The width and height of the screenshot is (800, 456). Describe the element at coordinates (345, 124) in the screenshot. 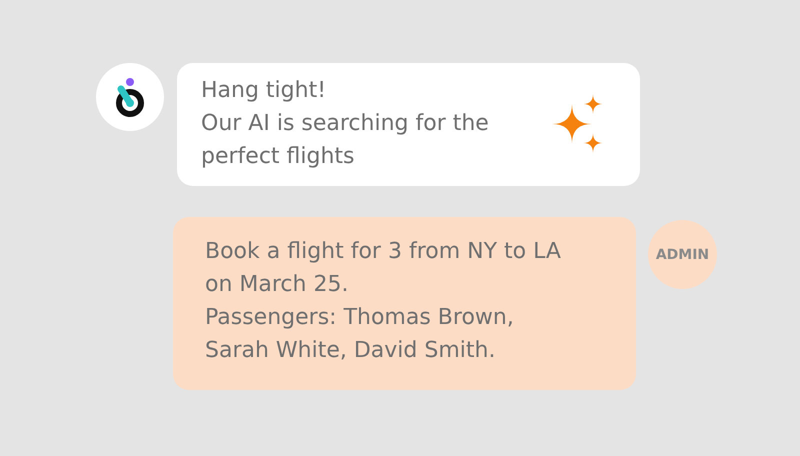

I see `message-text: Hang tight! Our AI is searching for the perfect flights` at that location.